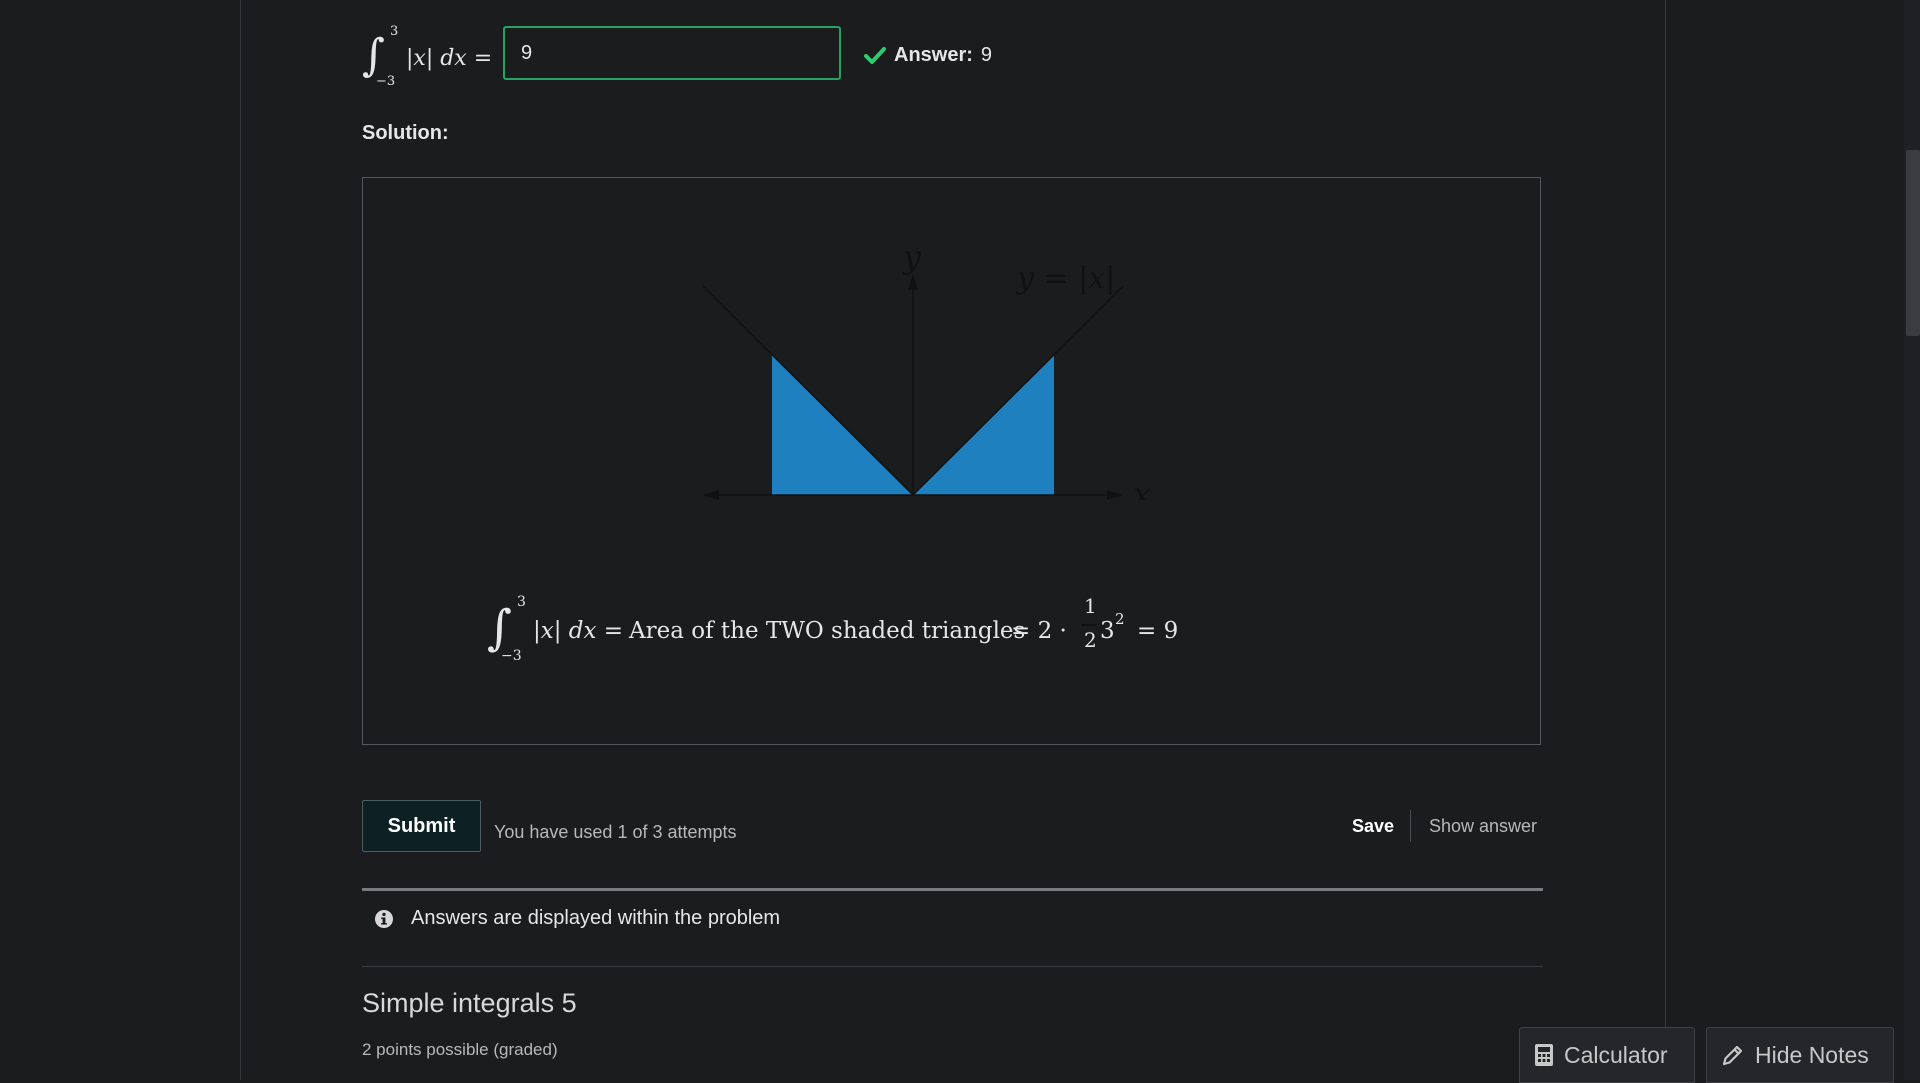 This screenshot has width=1920, height=1083. What do you see at coordinates (469, 1003) in the screenshot?
I see `next-problem-title: Simple integrals 5` at bounding box center [469, 1003].